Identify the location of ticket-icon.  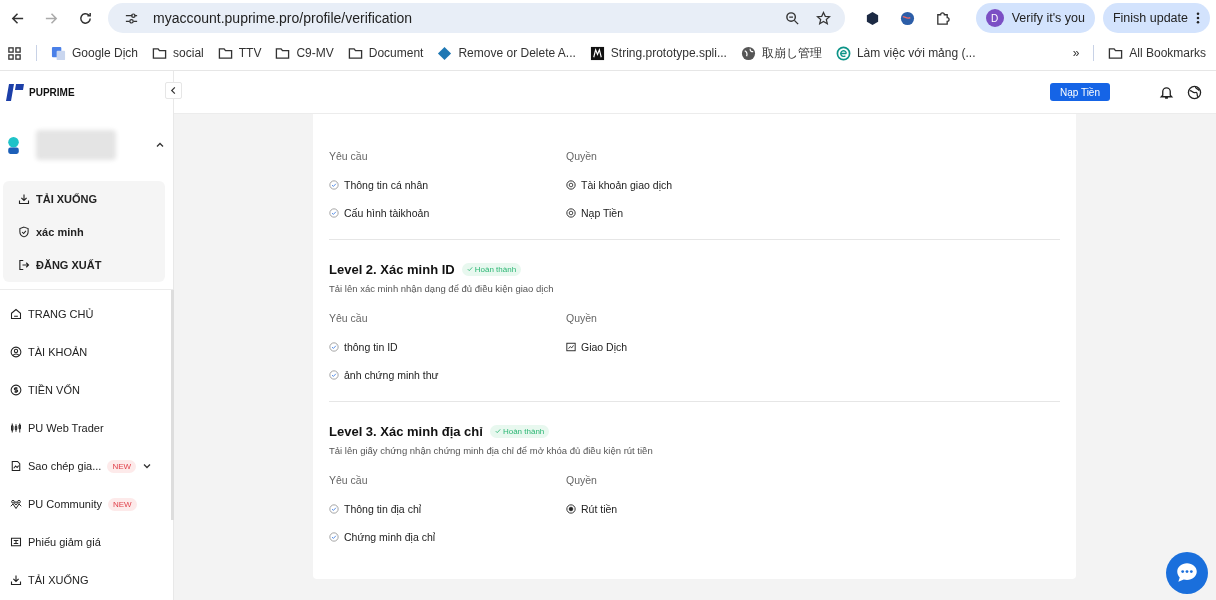
(16, 542).